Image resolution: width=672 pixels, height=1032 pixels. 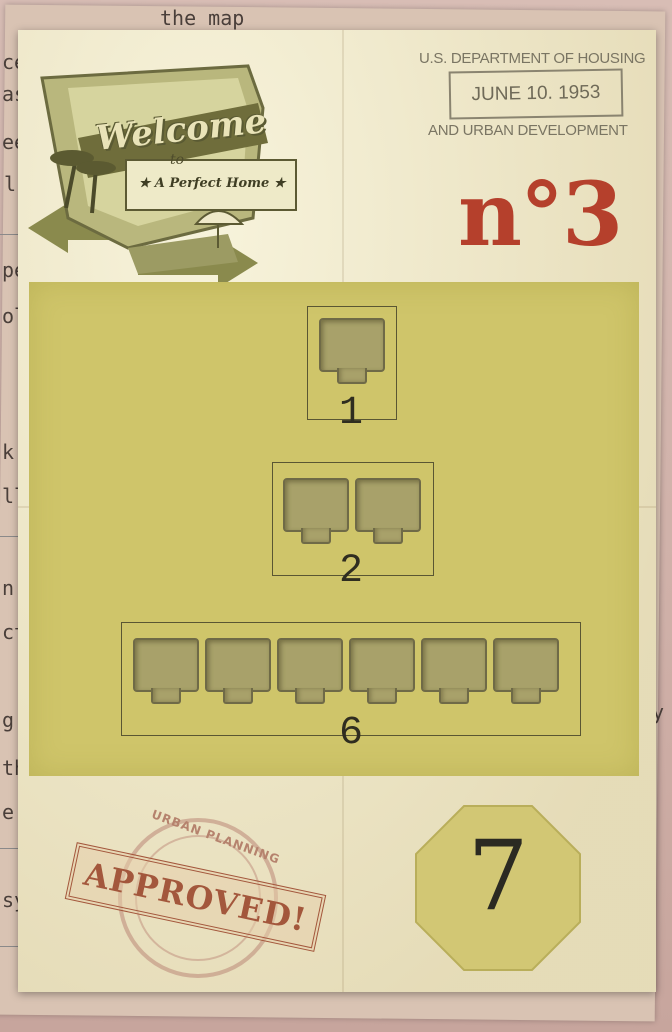 What do you see at coordinates (8, 588) in the screenshot?
I see `bg-text-line: n` at bounding box center [8, 588].